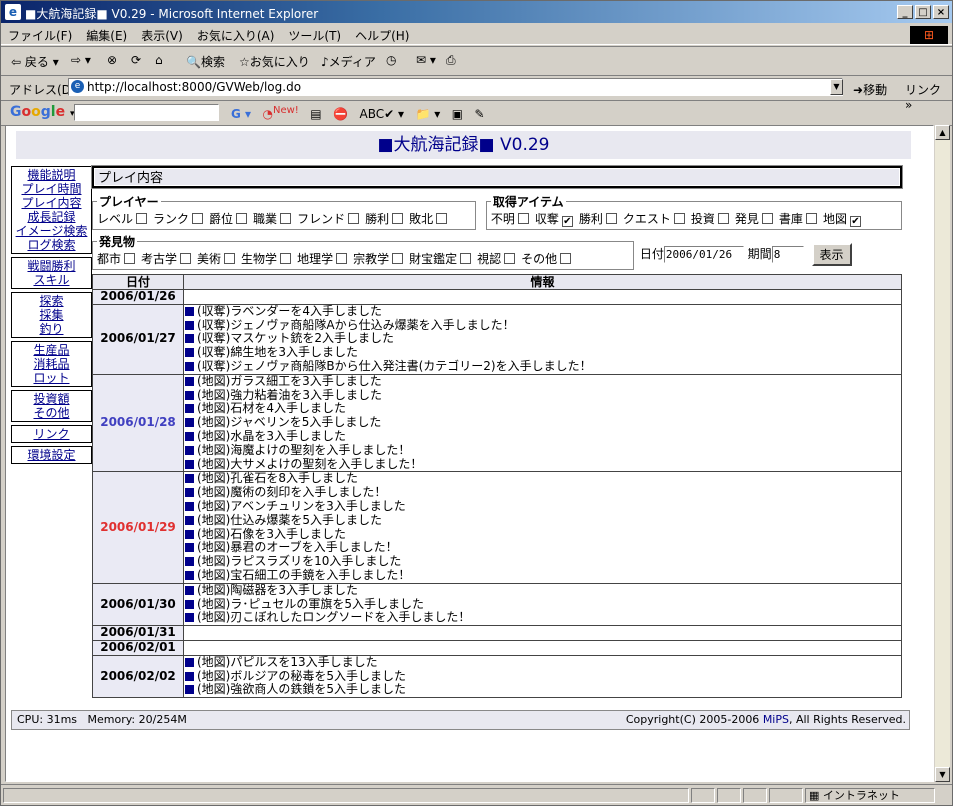 Image resolution: width=953 pixels, height=806 pixels. What do you see at coordinates (51, 399) in the screenshot?
I see `sidebar-link: 投資額` at bounding box center [51, 399].